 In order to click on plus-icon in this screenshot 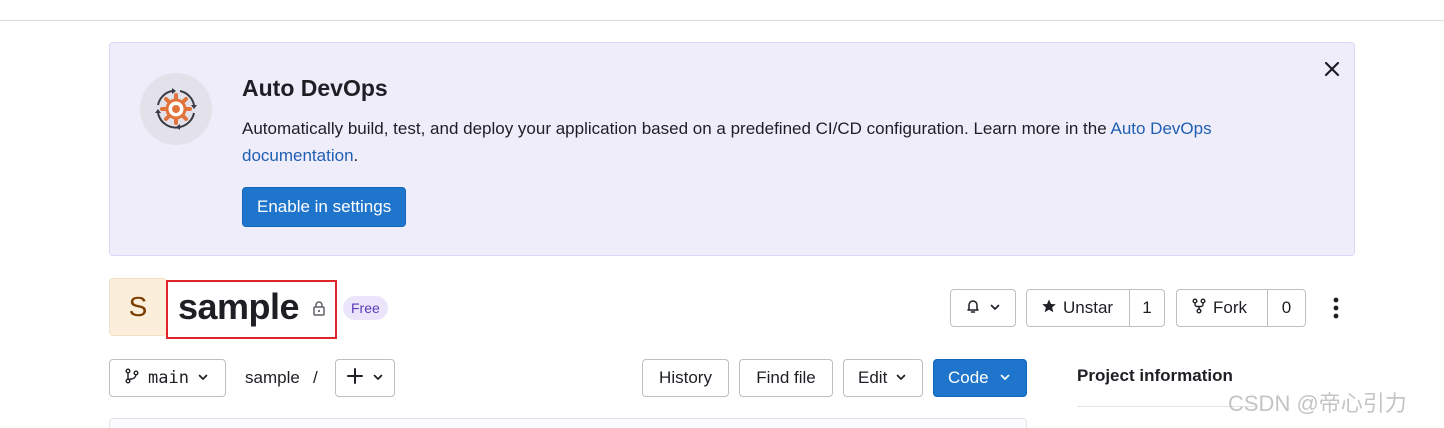, I will do `click(355, 378)`.